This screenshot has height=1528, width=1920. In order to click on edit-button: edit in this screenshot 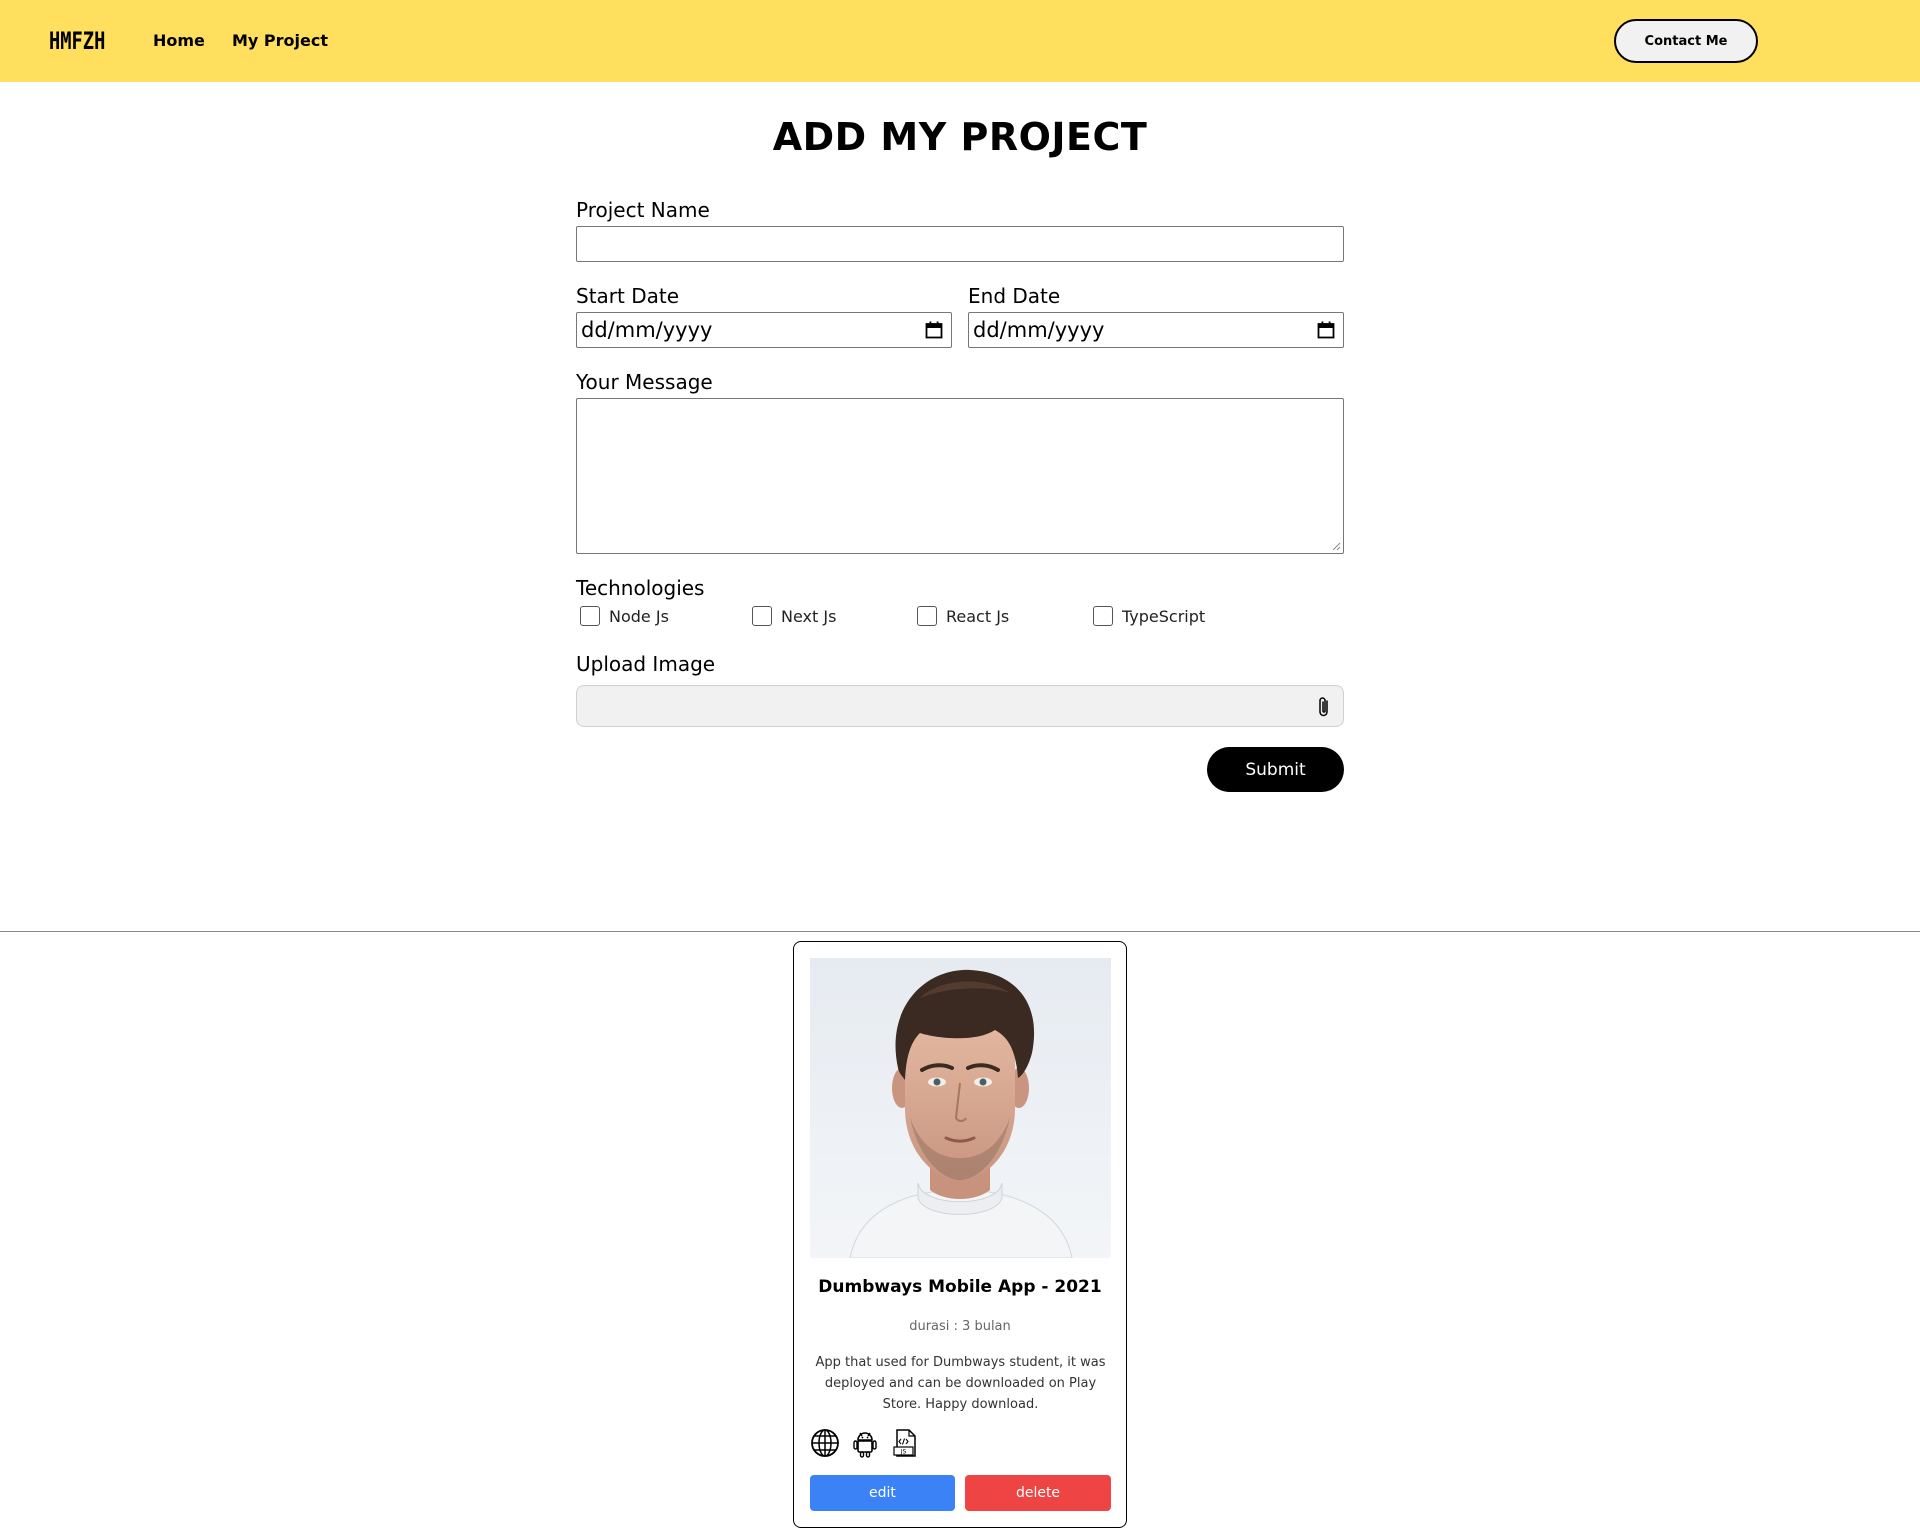, I will do `click(882, 1493)`.